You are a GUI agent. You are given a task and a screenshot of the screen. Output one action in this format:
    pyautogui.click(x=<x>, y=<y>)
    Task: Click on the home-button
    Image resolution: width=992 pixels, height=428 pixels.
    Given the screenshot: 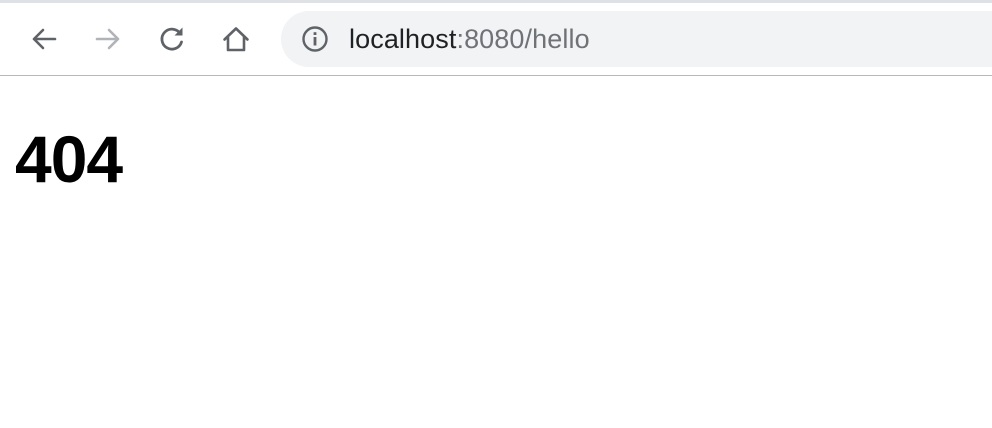 What is the action you would take?
    pyautogui.click(x=236, y=39)
    